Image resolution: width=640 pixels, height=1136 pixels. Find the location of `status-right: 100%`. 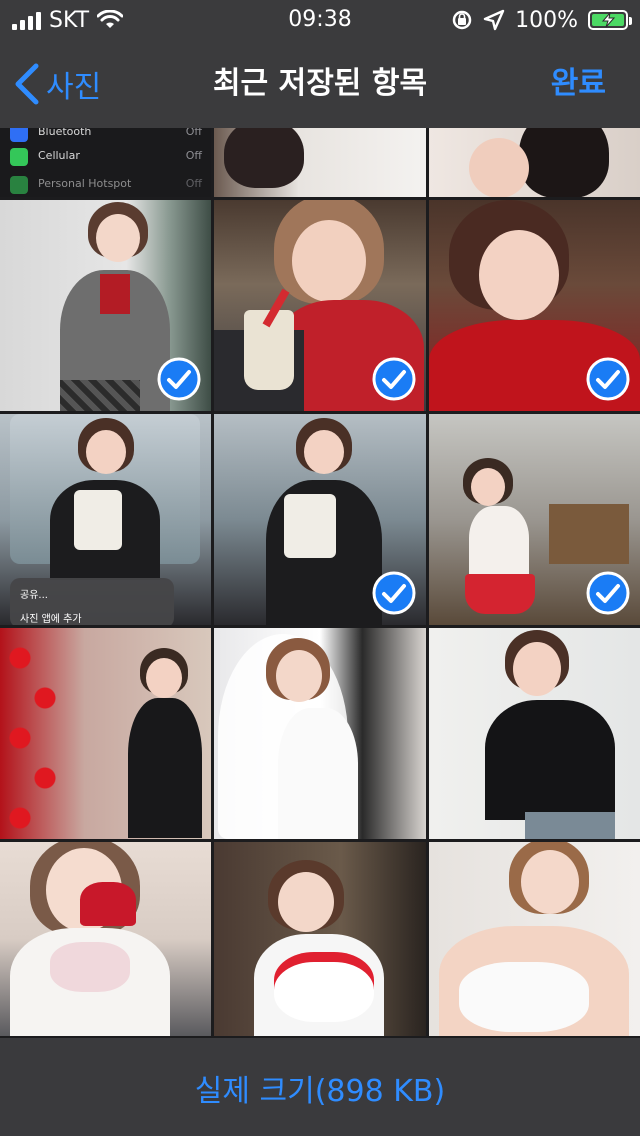

status-right: 100% is located at coordinates (541, 20).